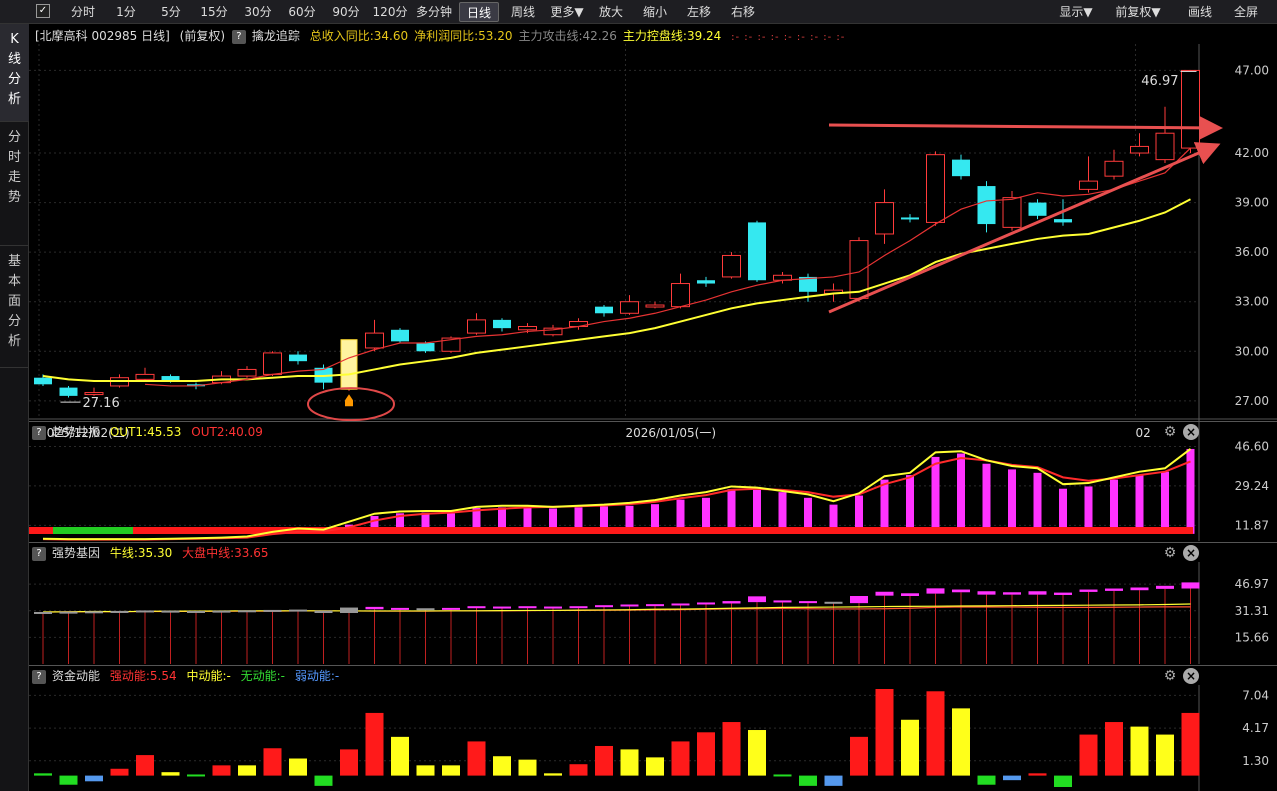  What do you see at coordinates (567, 12) in the screenshot?
I see `toolbar-button-11: 更多▼` at bounding box center [567, 12].